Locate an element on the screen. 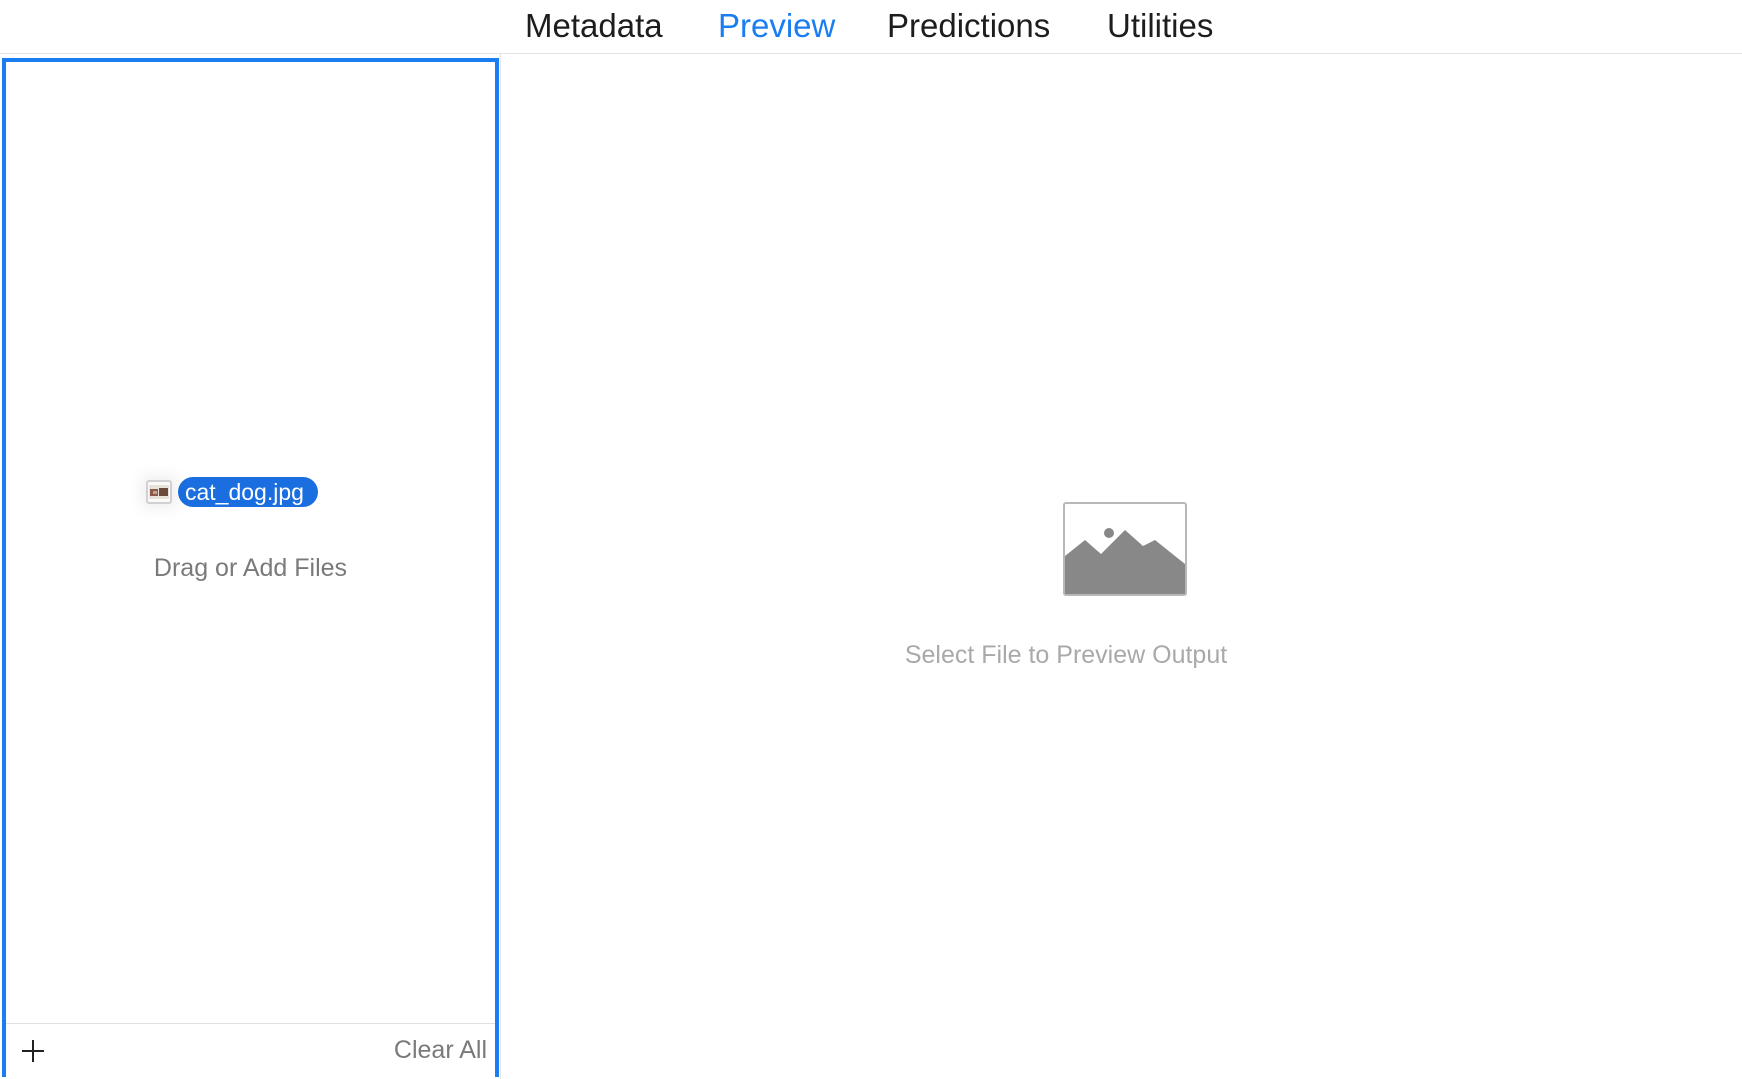 The image size is (1742, 1079). image-placeholder-icon is located at coordinates (1125, 549).